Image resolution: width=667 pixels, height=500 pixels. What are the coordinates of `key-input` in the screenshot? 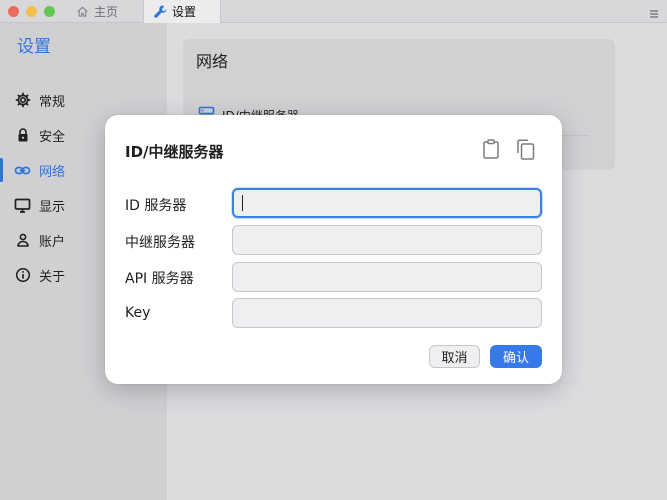 It's located at (387, 313).